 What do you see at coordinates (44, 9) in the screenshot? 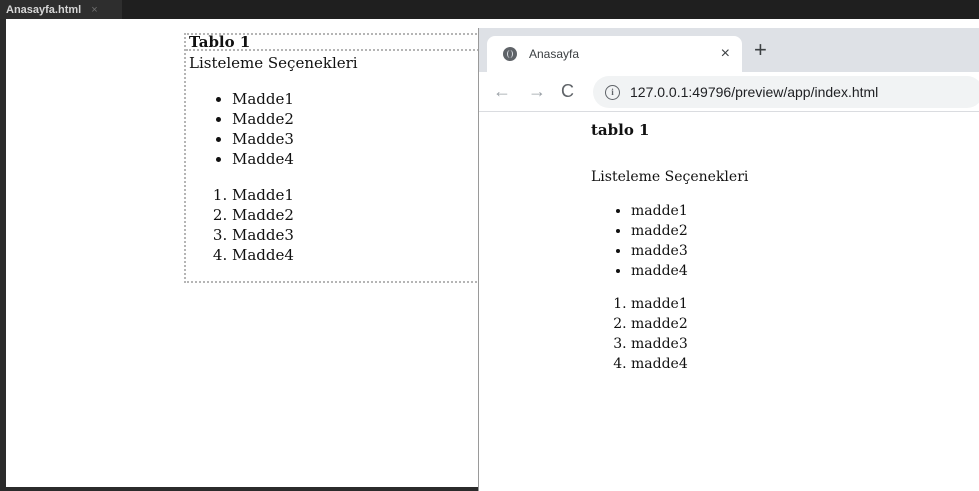
I see `editor-tab-title: Anasayfa.html` at bounding box center [44, 9].